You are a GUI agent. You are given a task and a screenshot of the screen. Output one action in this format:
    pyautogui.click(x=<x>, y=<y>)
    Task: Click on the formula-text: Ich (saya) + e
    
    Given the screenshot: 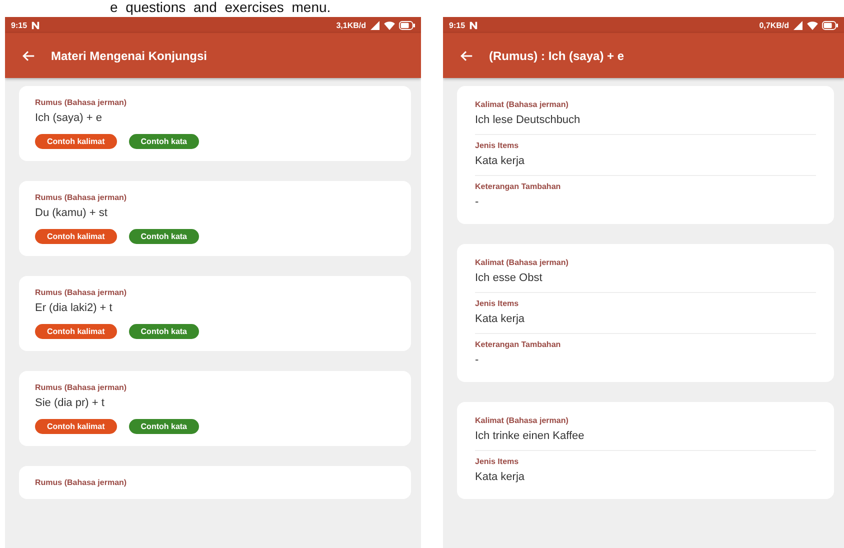 What is the action you would take?
    pyautogui.click(x=69, y=118)
    